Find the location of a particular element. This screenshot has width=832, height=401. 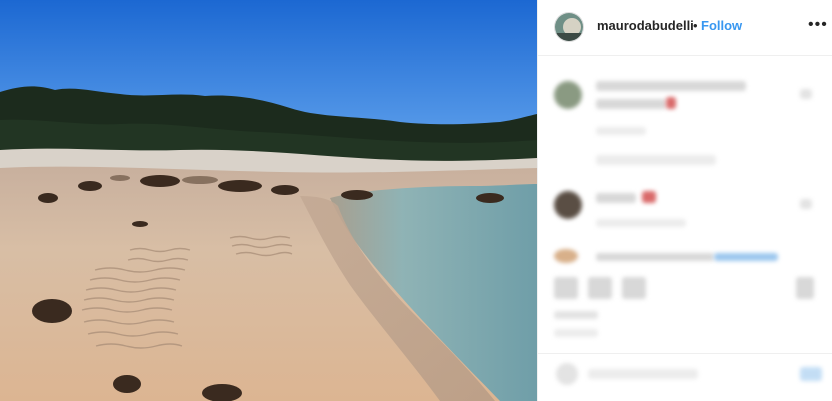

more-icon: ••• is located at coordinates (818, 25).